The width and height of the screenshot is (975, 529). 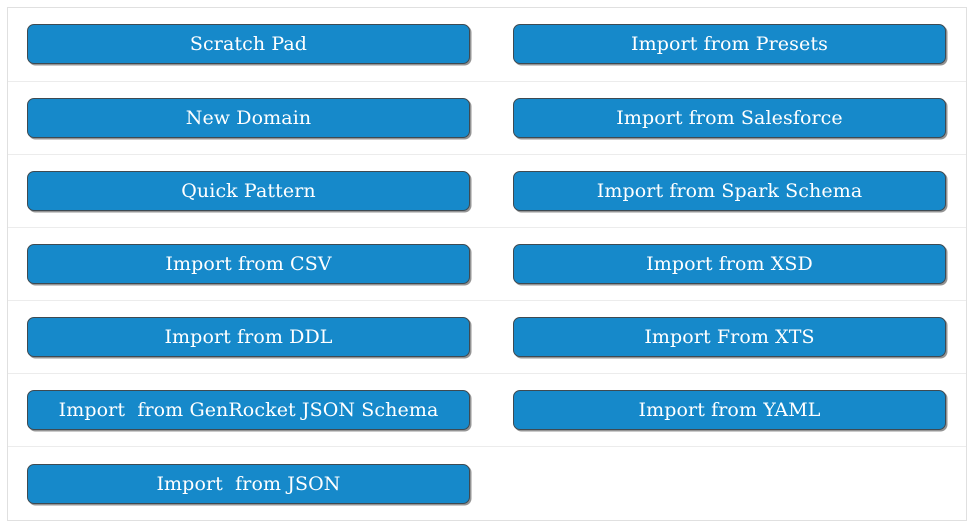 I want to click on cell-inner: Import from XSD, so click(x=726, y=263).